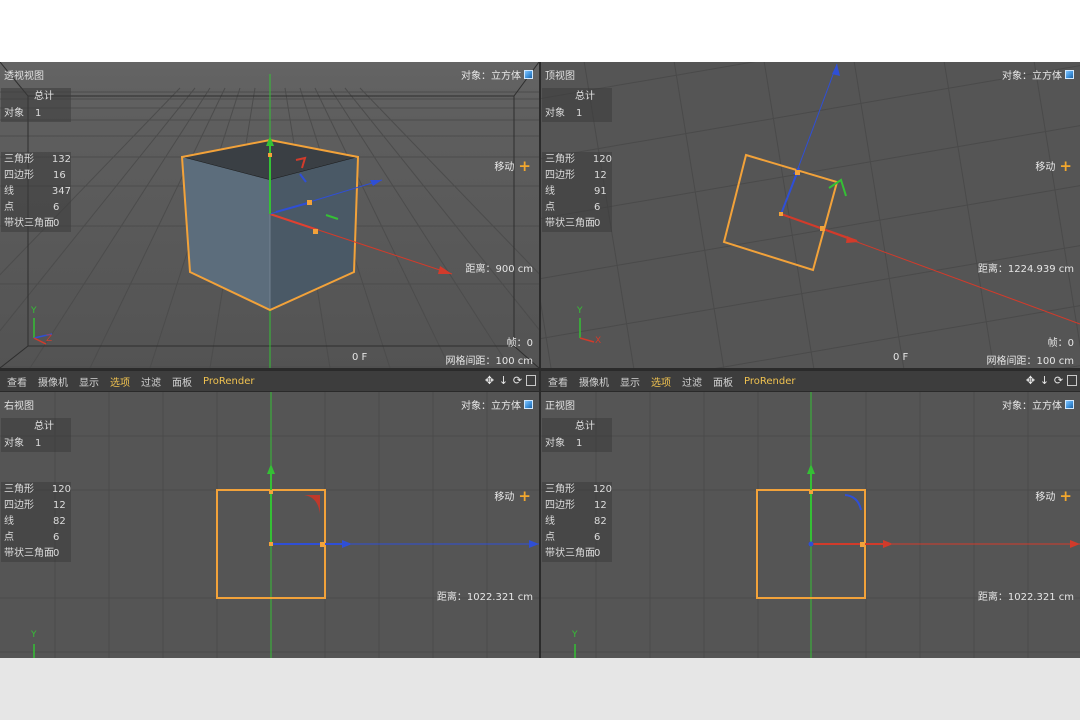  Describe the element at coordinates (59, 521) in the screenshot. I see `stats-value: 82` at that location.